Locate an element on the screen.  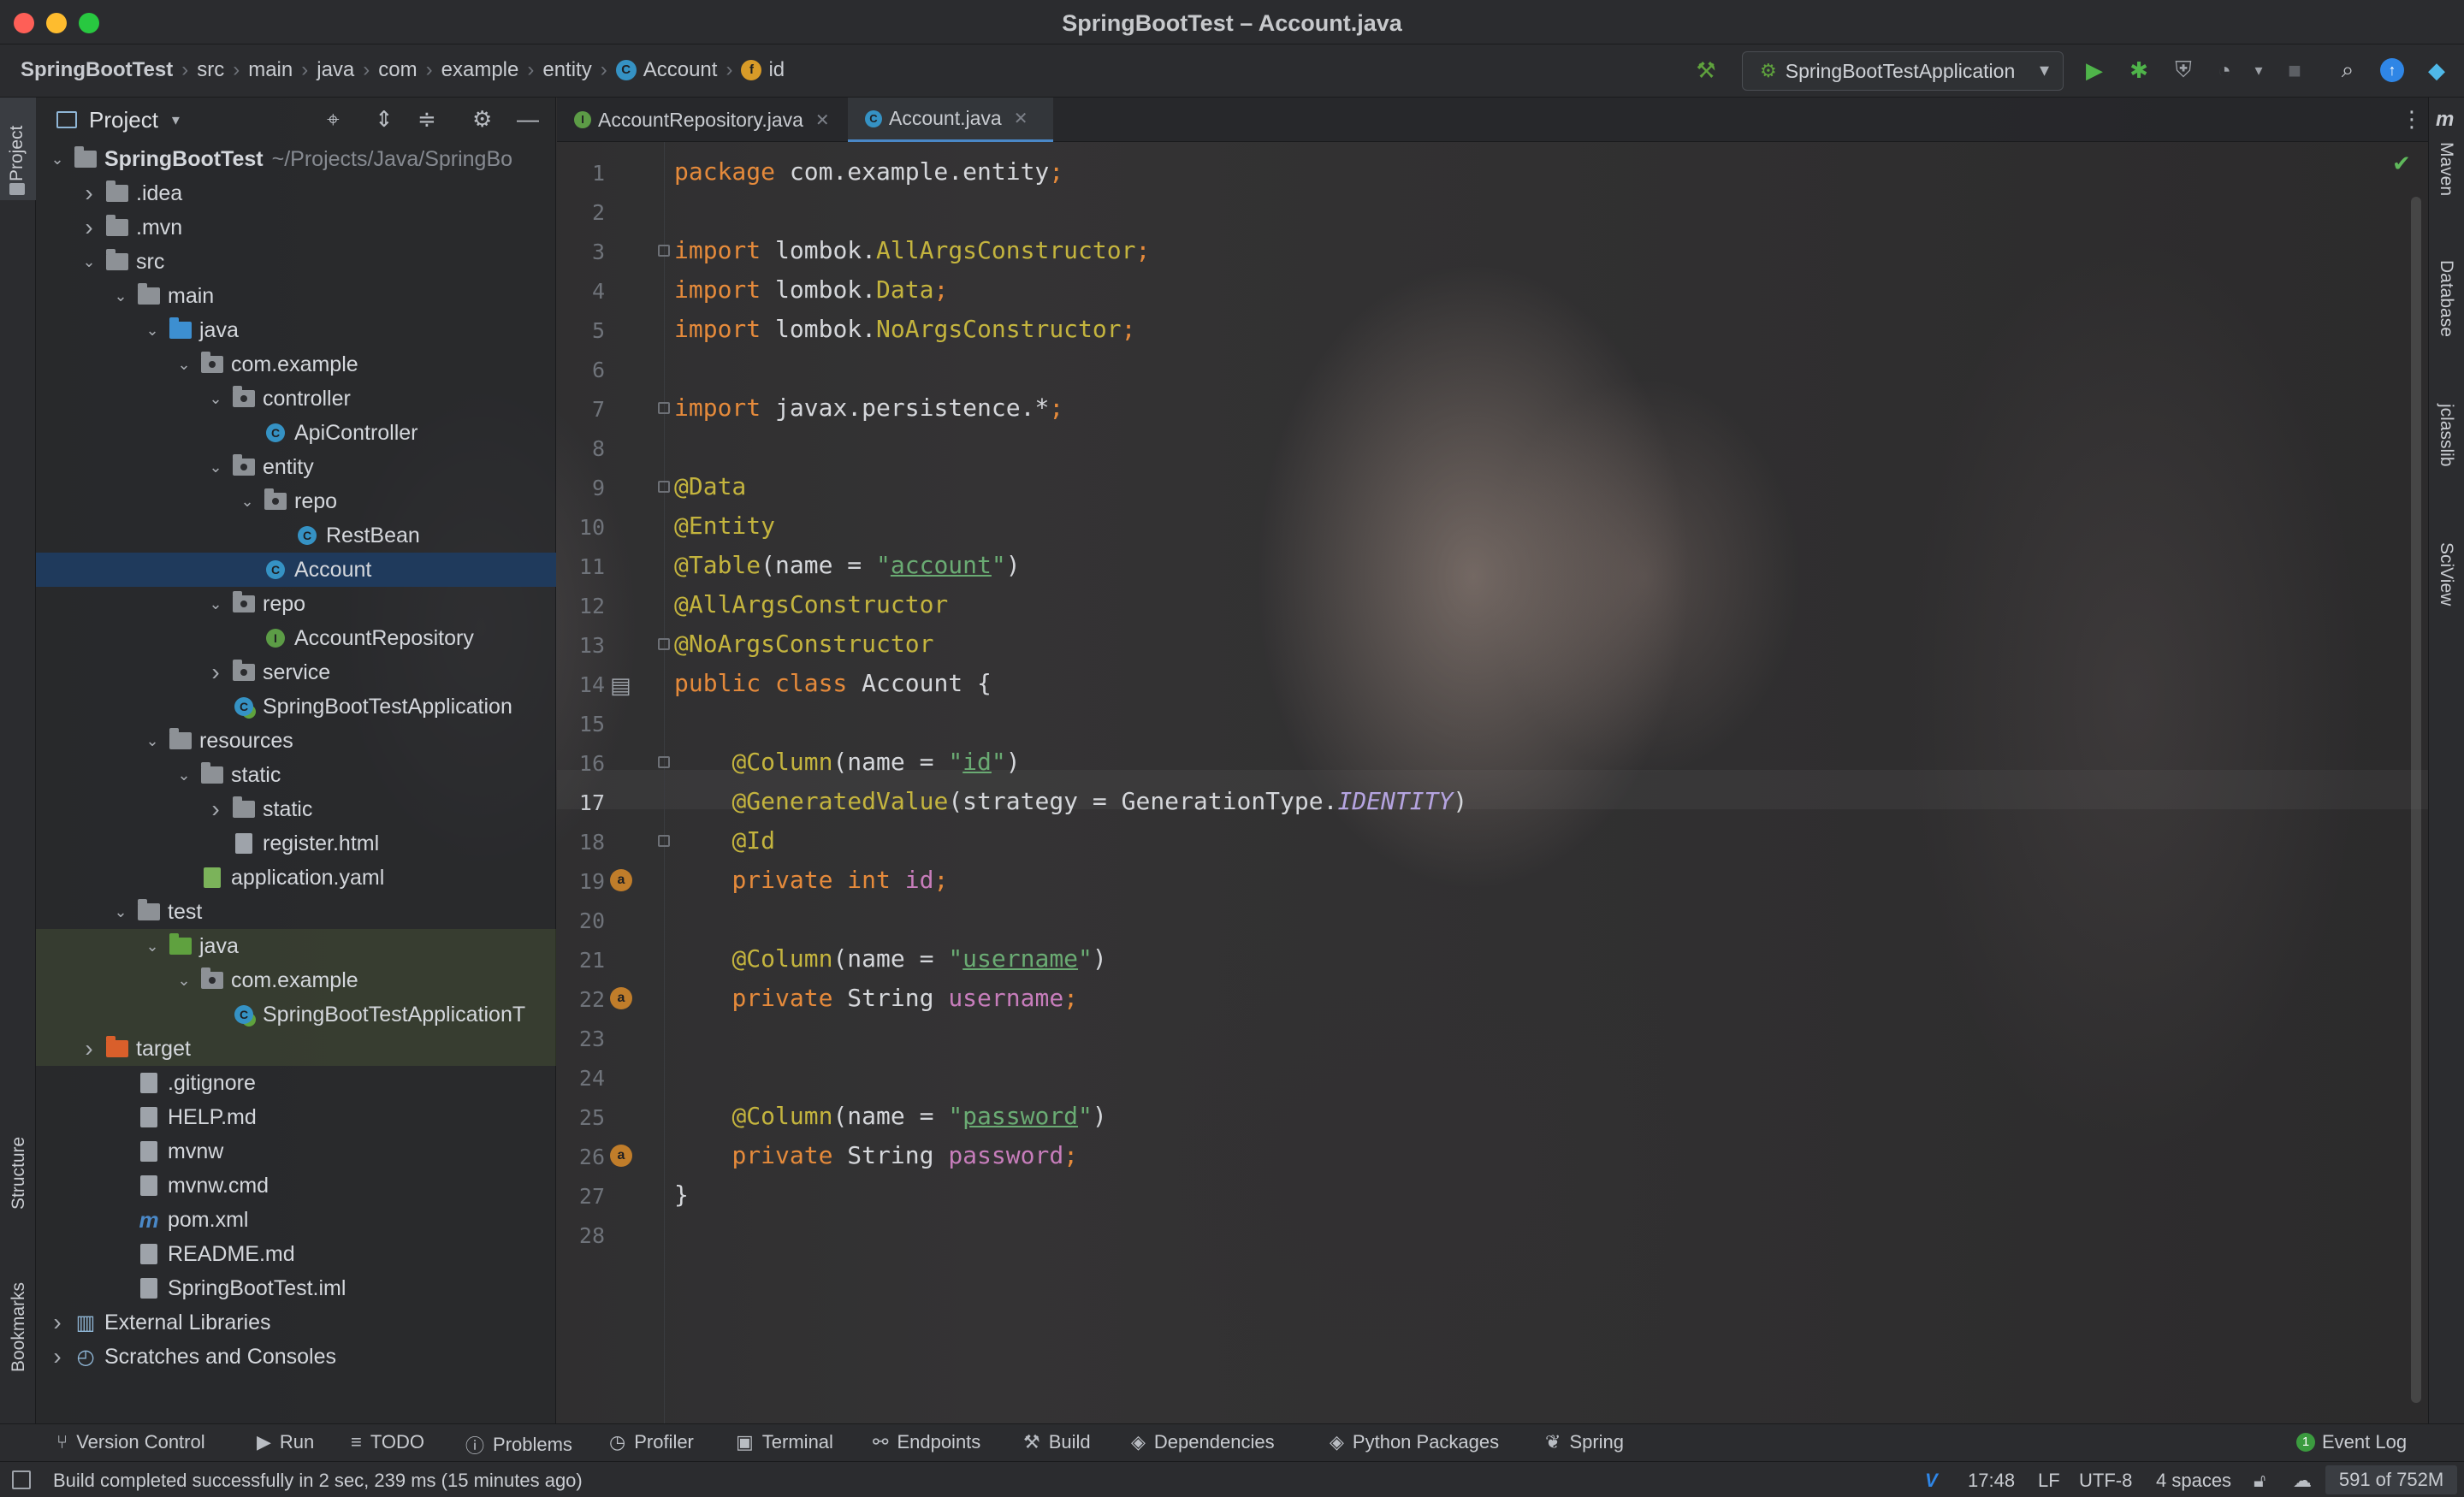
code-line: @Id is located at coordinates (724, 841).